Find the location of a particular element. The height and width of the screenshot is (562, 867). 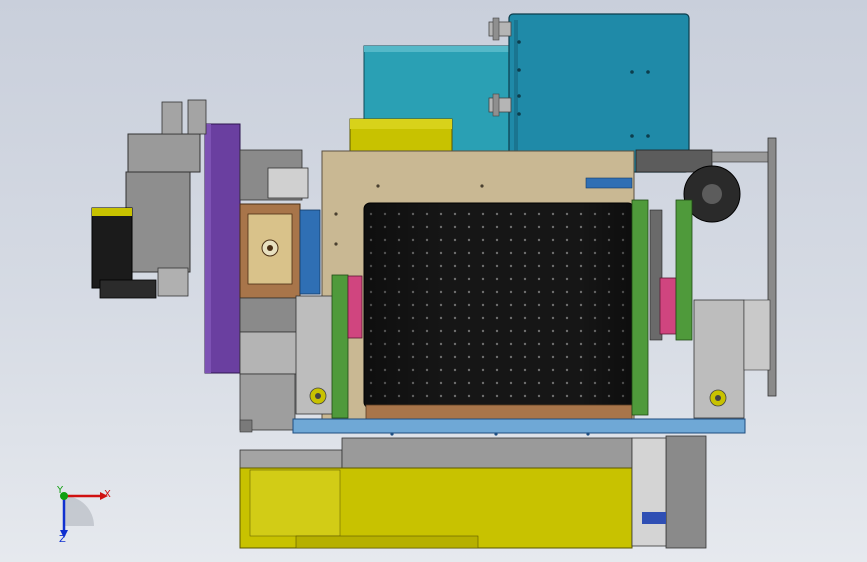

pneumatic-fitting-upper is located at coordinates (500, 29).